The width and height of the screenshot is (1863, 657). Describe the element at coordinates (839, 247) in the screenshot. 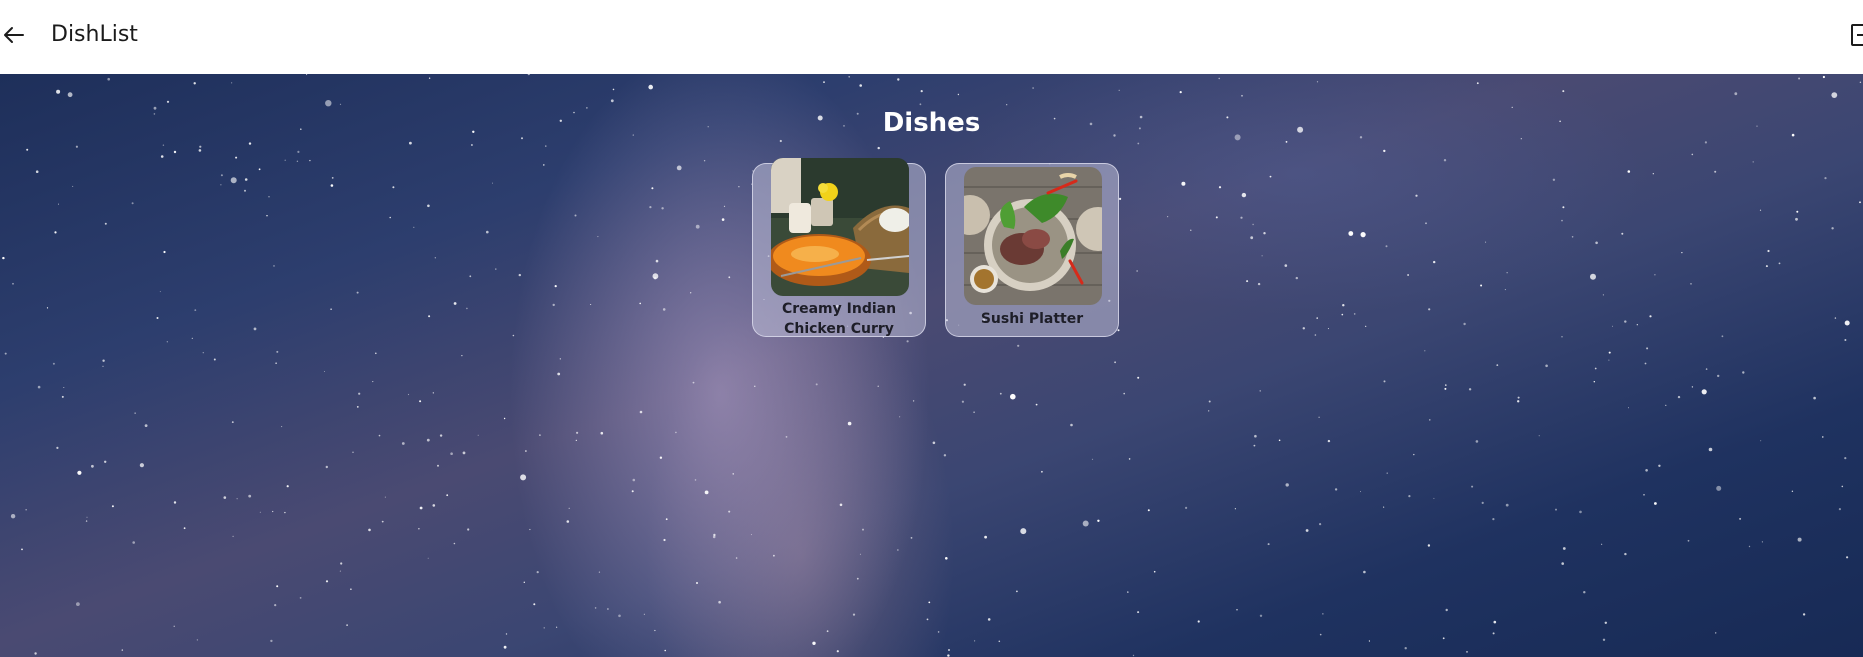

I see `dish-card-curry: Creamy Indian Chicken Curry` at that location.